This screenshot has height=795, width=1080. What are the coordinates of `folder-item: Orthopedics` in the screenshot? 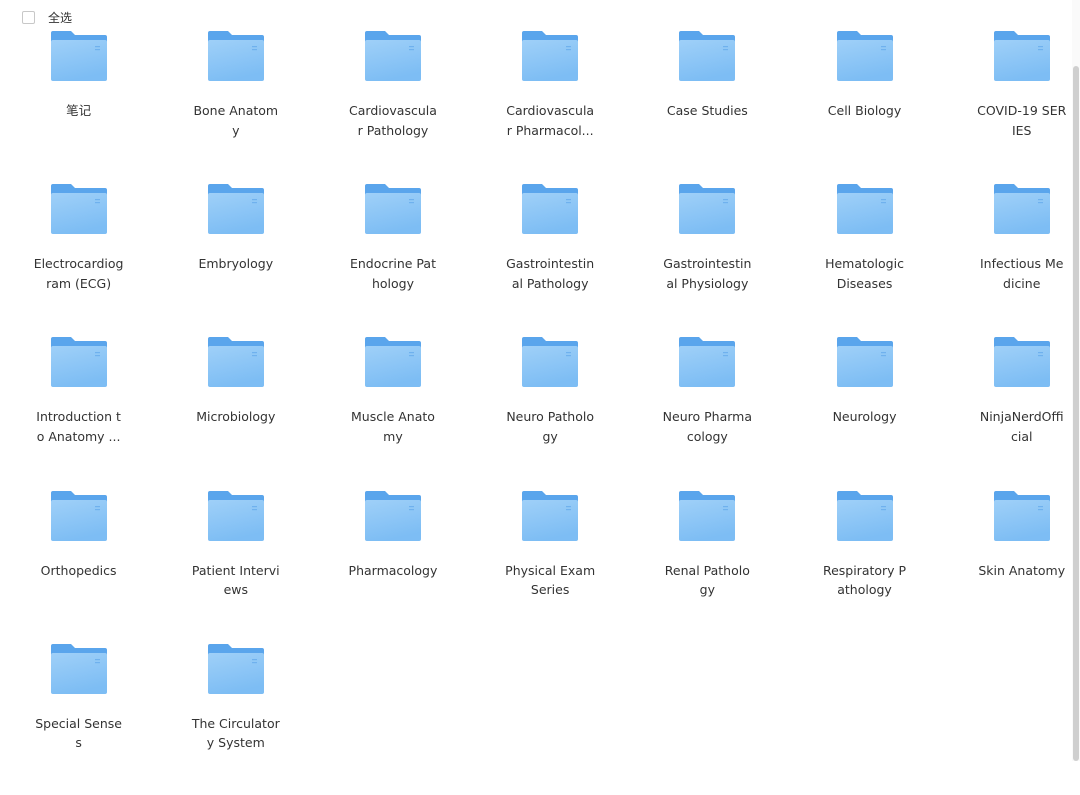 It's located at (78, 565).